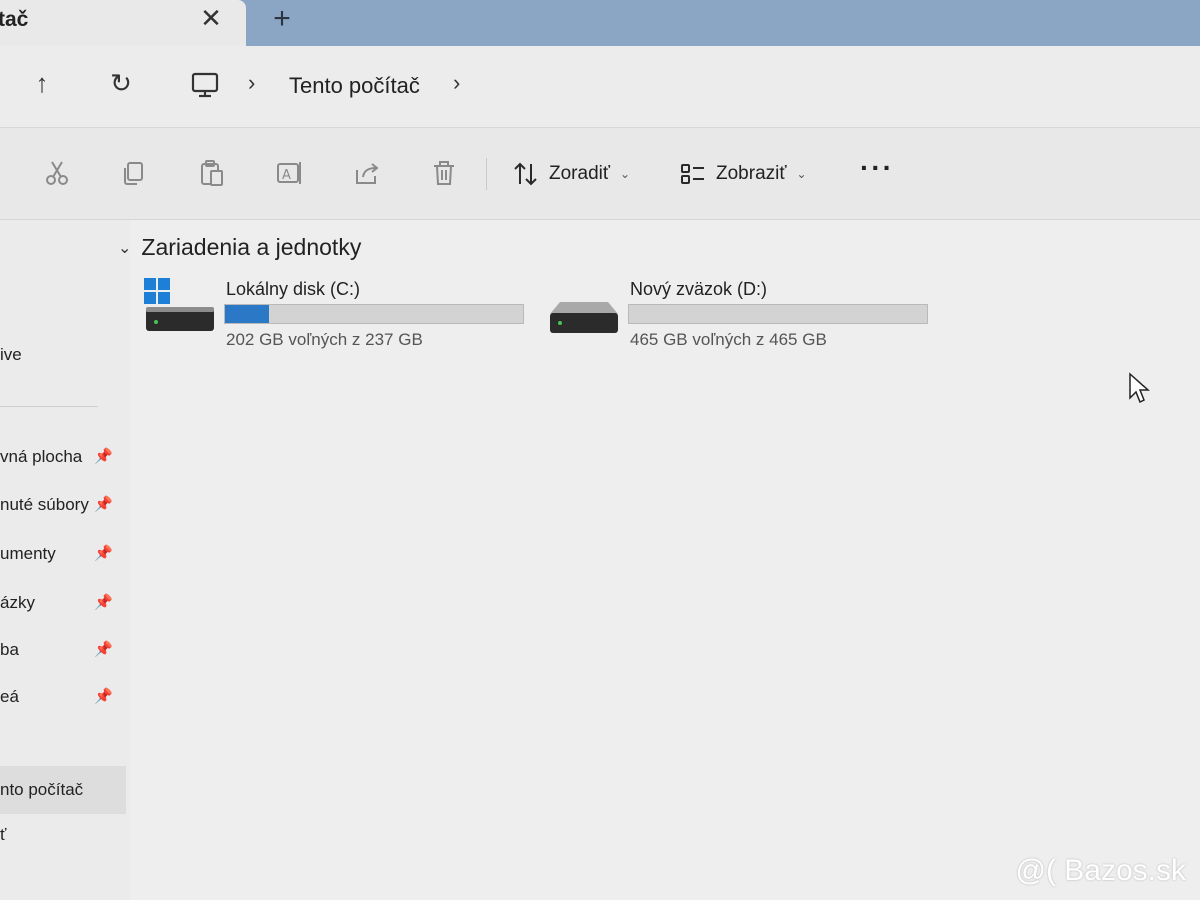  I want to click on view-button: Zobraziť ⌄, so click(742, 174).